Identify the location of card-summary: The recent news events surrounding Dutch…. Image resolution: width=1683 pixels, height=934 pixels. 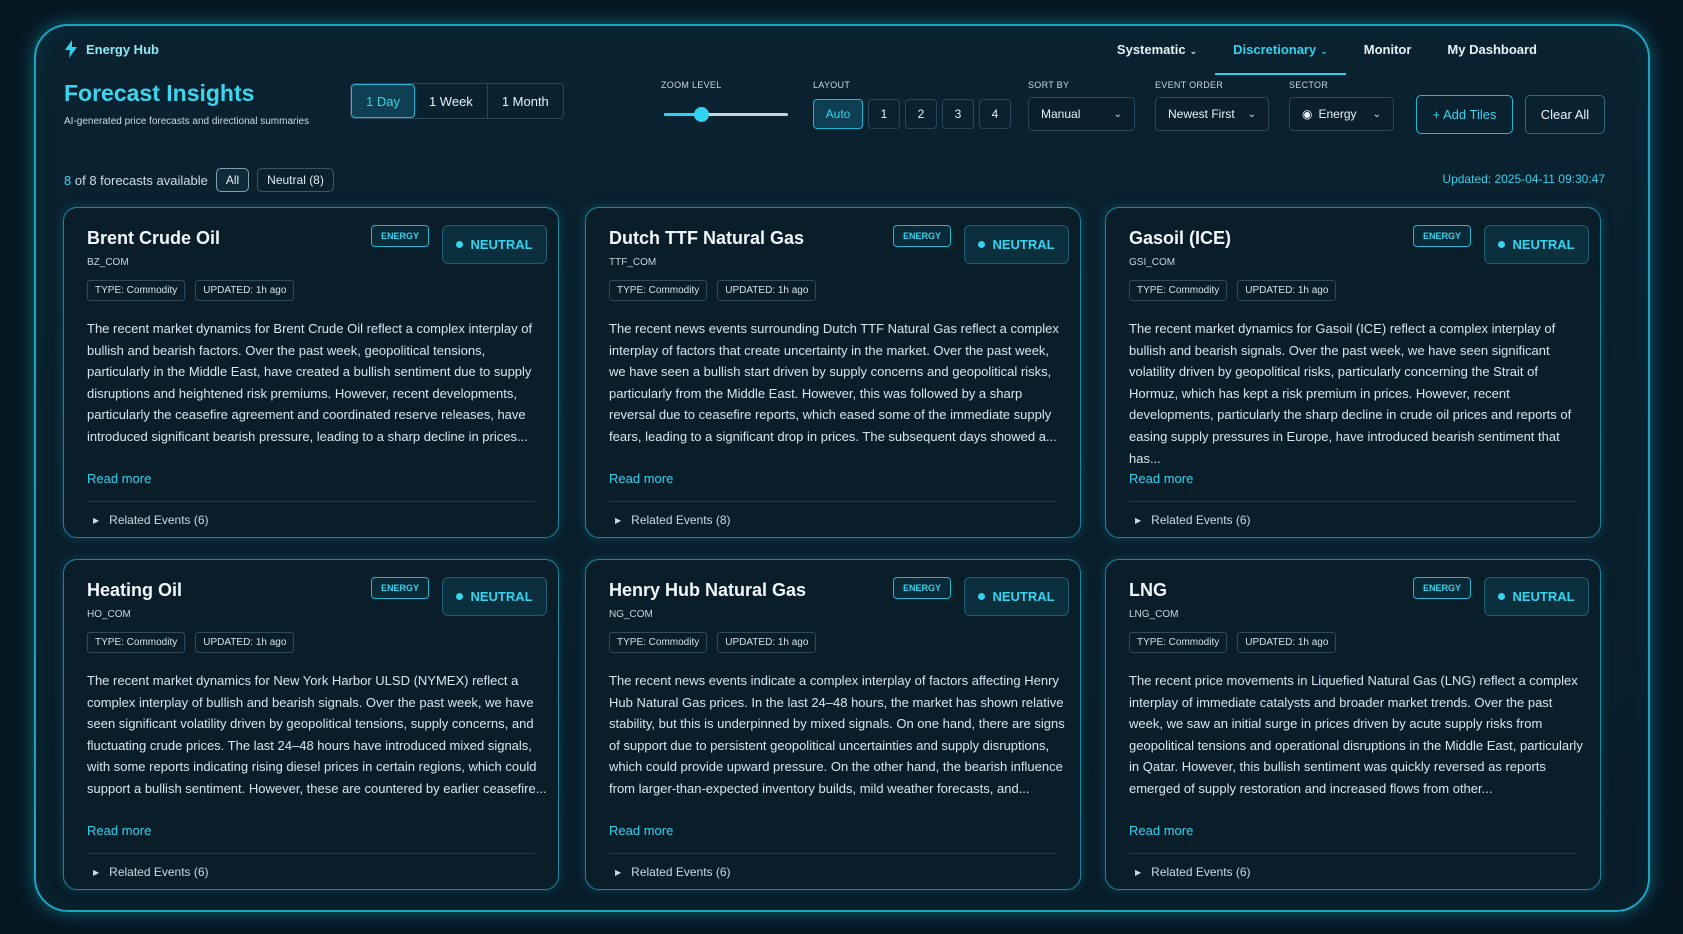
(834, 382).